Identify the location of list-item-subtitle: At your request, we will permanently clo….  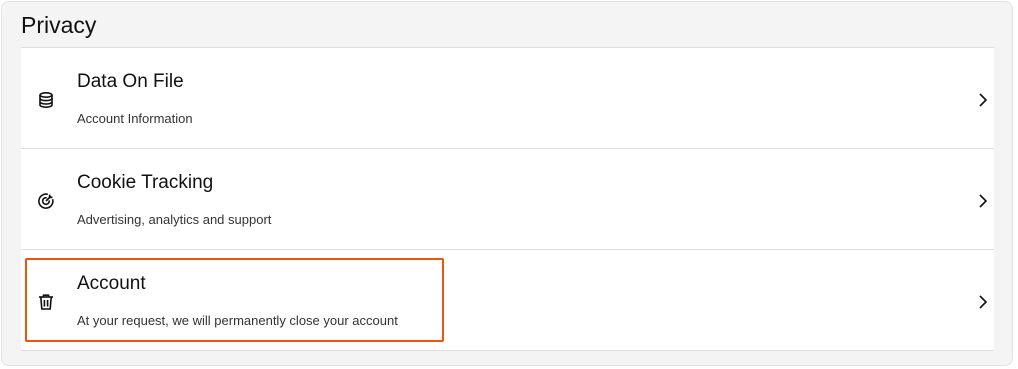
(237, 320).